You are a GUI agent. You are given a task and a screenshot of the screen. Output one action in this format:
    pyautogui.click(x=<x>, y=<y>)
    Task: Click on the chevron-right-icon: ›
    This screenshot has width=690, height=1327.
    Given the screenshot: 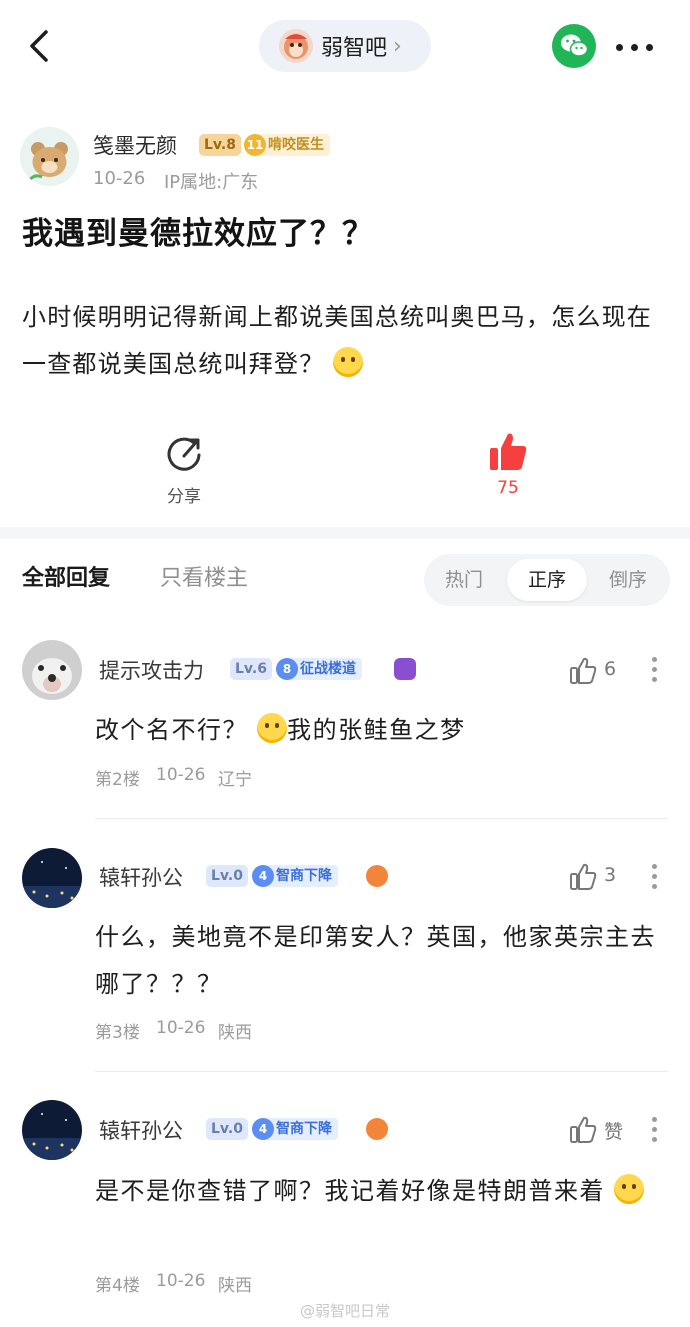 What is the action you would take?
    pyautogui.click(x=397, y=46)
    